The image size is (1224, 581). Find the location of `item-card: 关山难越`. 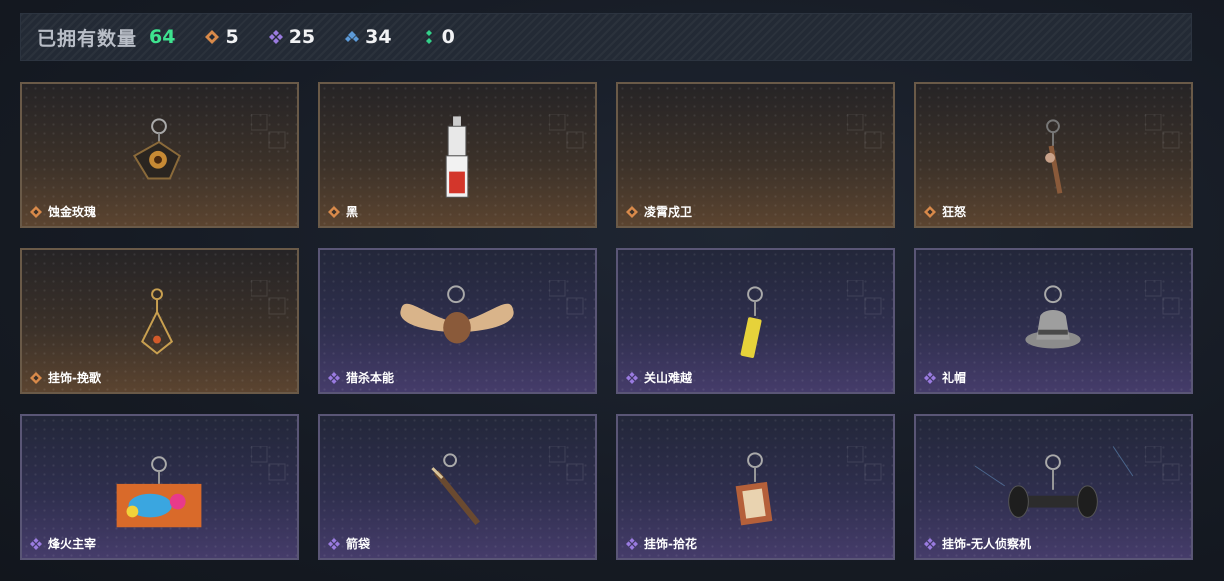

item-card: 关山难越 is located at coordinates (755, 321).